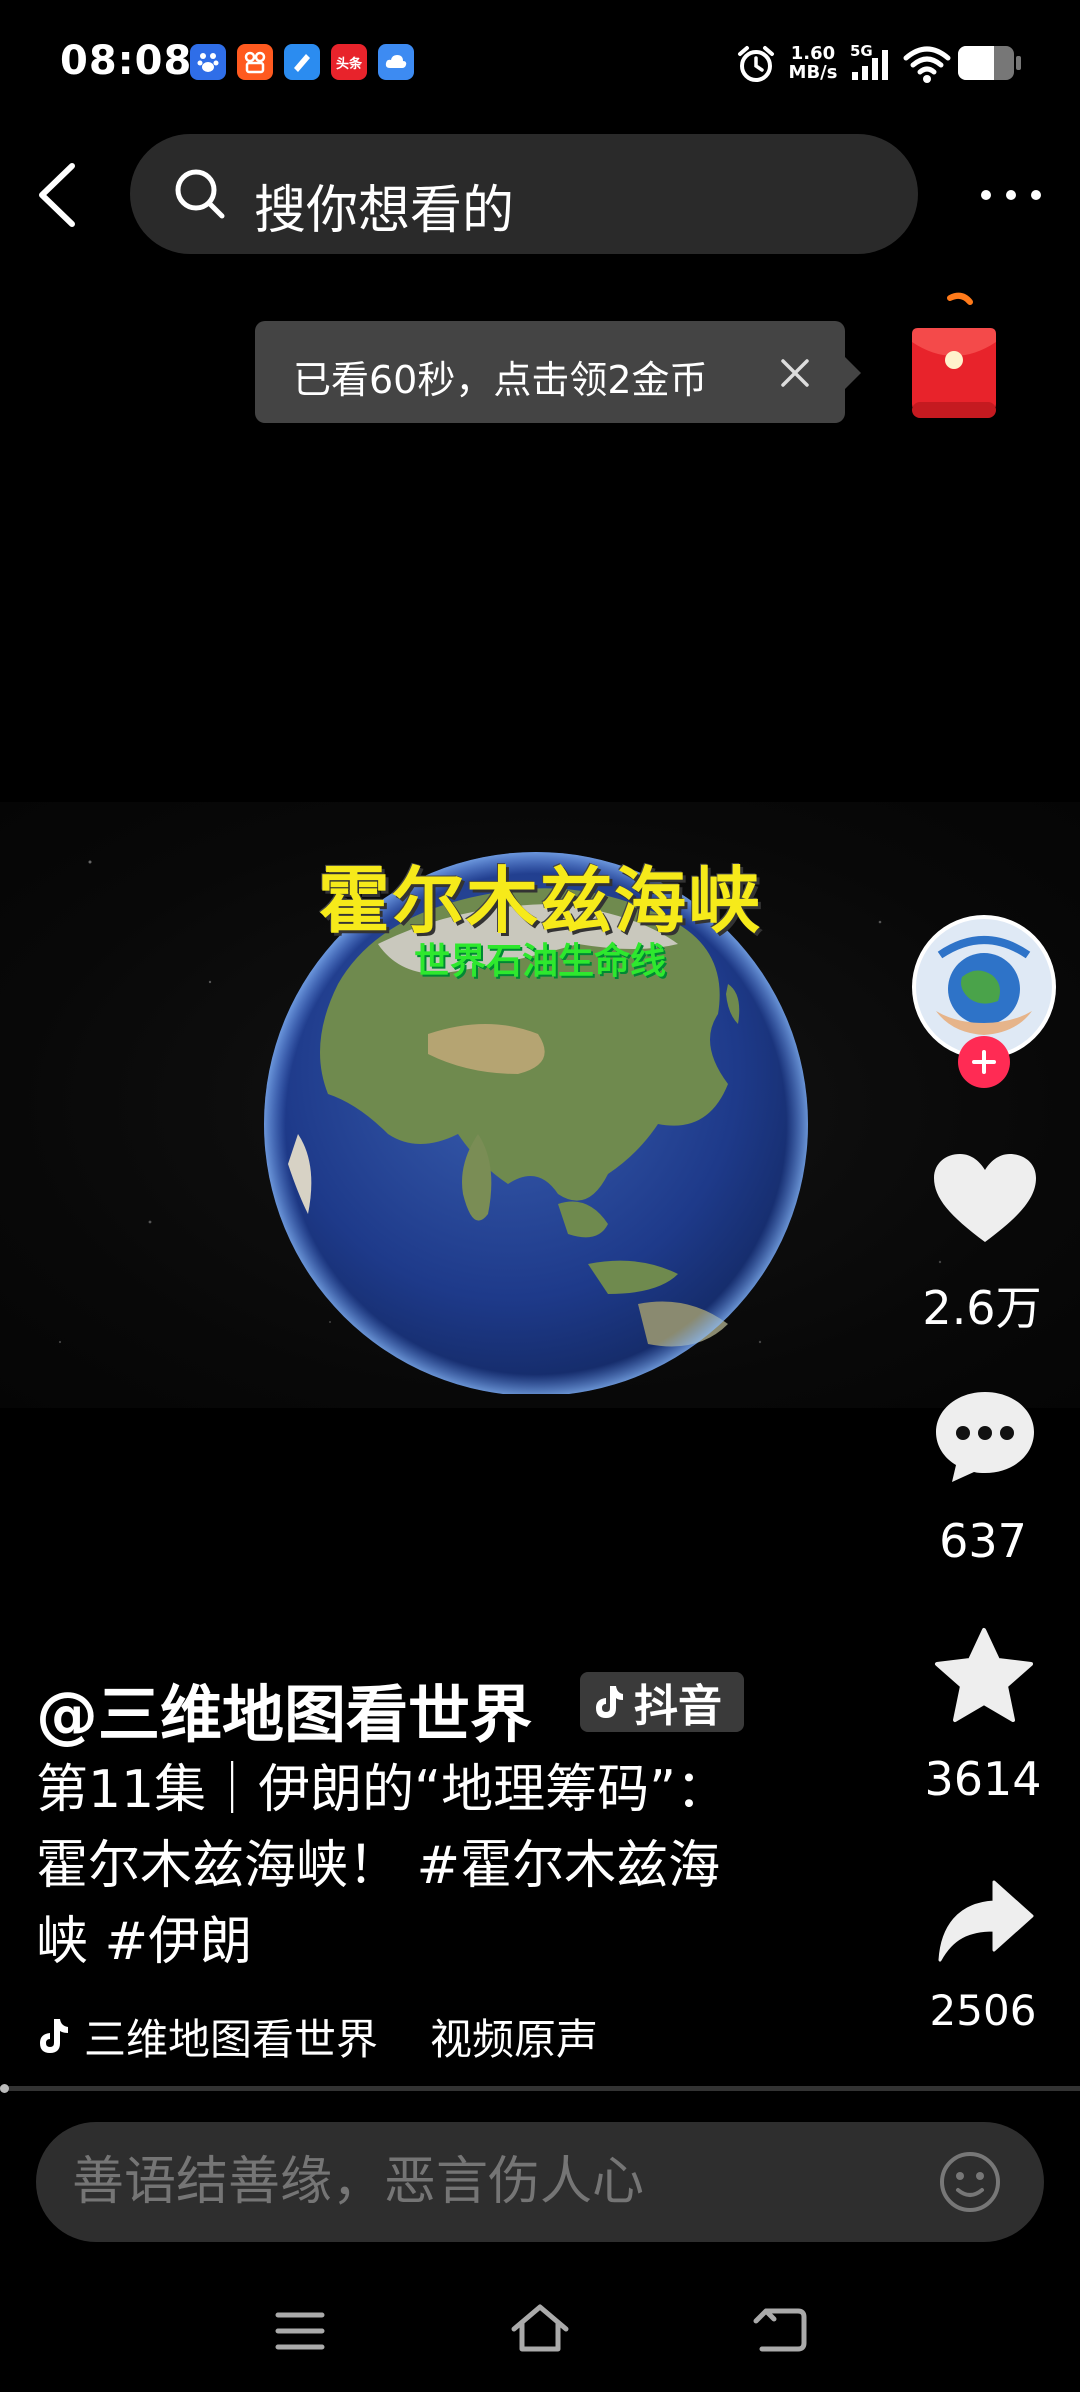  What do you see at coordinates (208, 62) in the screenshot?
I see `baidu-icon` at bounding box center [208, 62].